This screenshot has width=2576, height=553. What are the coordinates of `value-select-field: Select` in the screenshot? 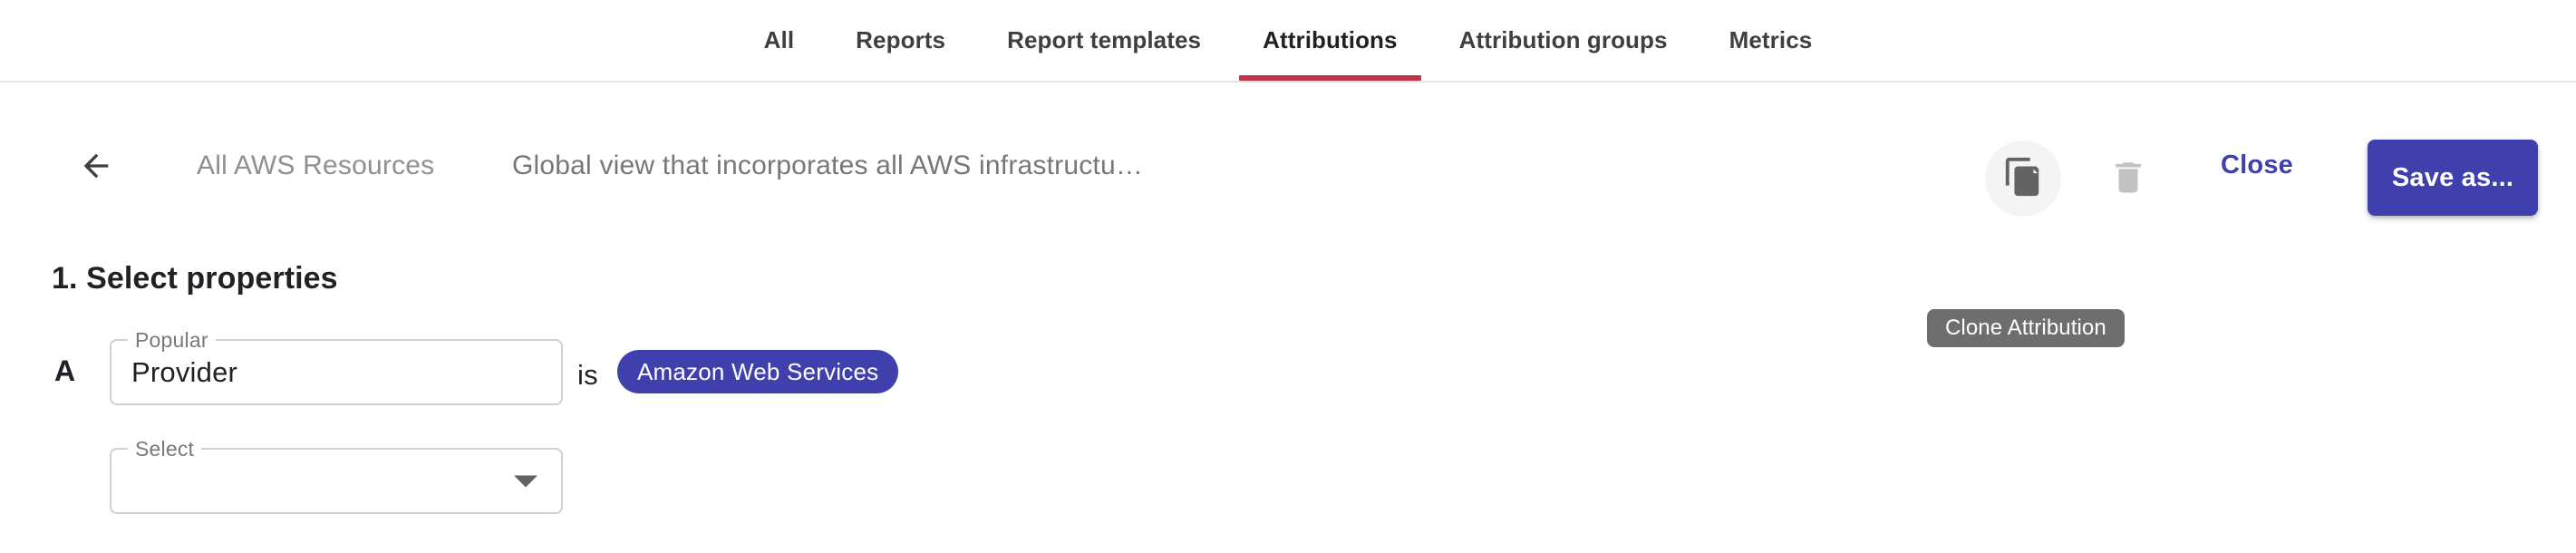 It's located at (336, 475).